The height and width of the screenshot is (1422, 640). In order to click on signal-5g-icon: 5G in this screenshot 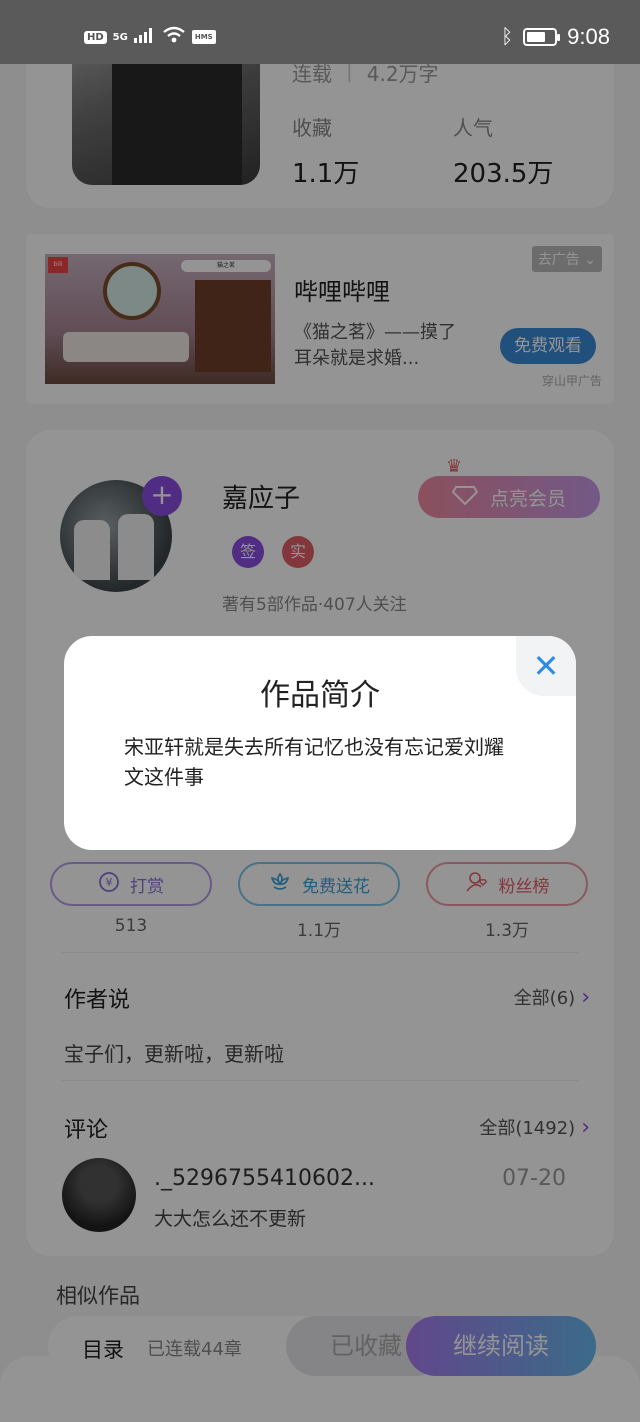, I will do `click(120, 37)`.